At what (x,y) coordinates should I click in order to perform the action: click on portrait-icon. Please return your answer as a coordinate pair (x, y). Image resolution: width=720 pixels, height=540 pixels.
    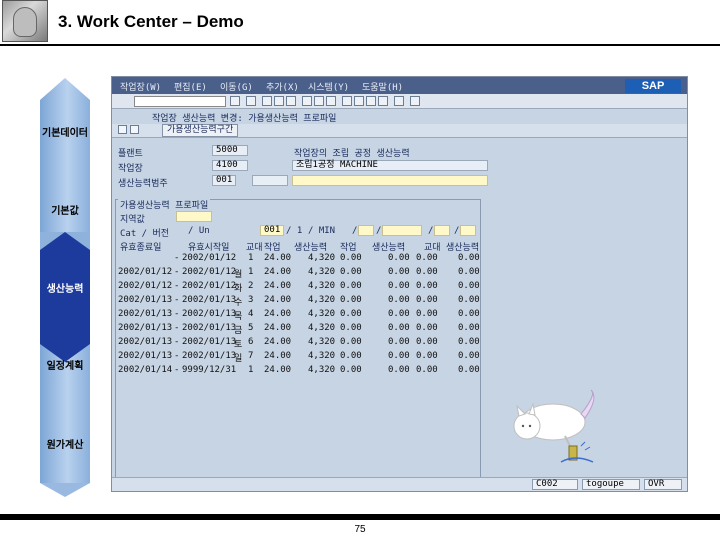
    Looking at the image, I should click on (25, 22).